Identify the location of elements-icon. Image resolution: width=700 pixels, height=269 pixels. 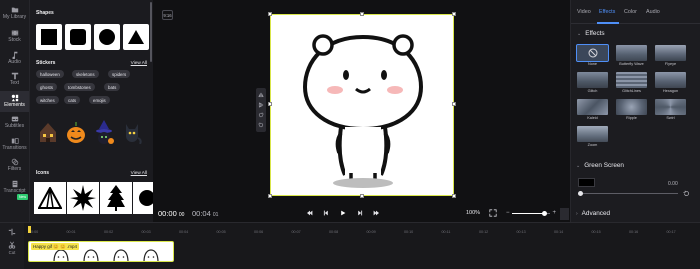
(14, 98).